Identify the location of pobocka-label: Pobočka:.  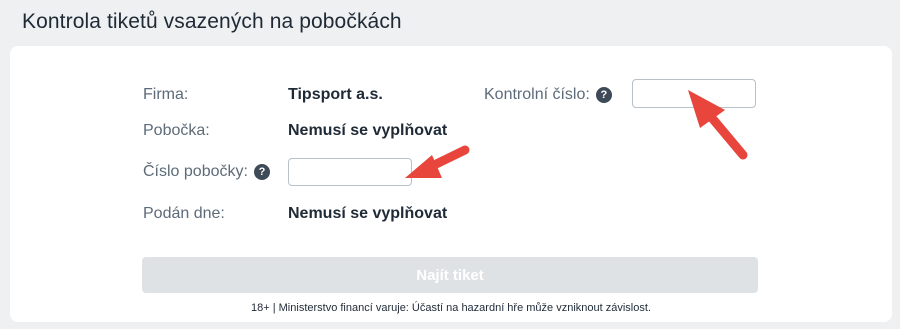
(176, 130).